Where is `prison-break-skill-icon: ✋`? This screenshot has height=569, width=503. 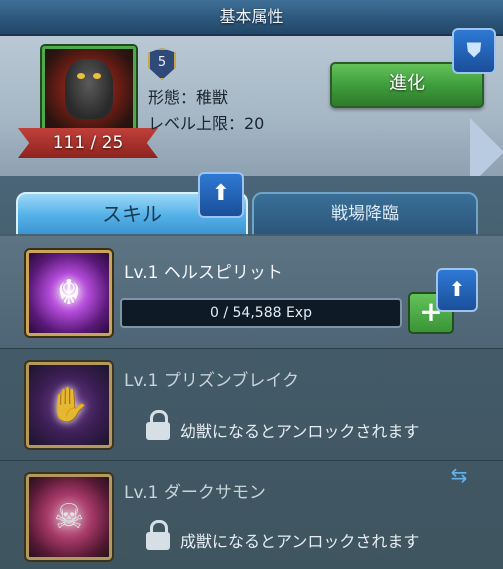 prison-break-skill-icon: ✋ is located at coordinates (69, 405).